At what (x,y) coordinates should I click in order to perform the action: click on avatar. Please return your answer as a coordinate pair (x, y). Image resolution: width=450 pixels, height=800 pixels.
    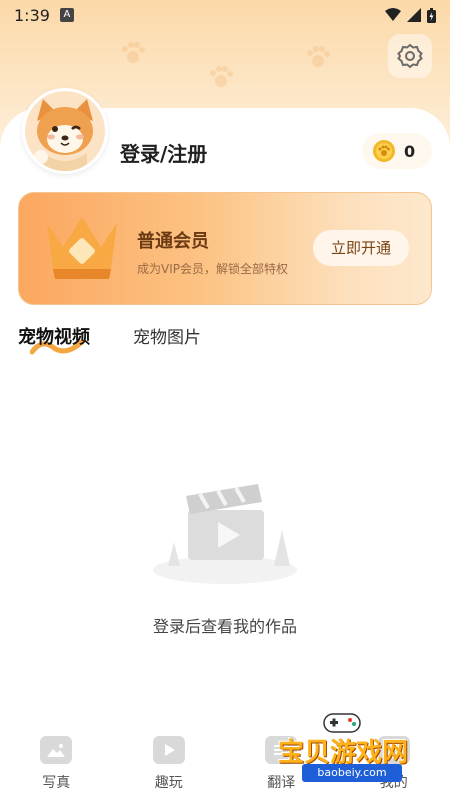
    Looking at the image, I should click on (65, 131).